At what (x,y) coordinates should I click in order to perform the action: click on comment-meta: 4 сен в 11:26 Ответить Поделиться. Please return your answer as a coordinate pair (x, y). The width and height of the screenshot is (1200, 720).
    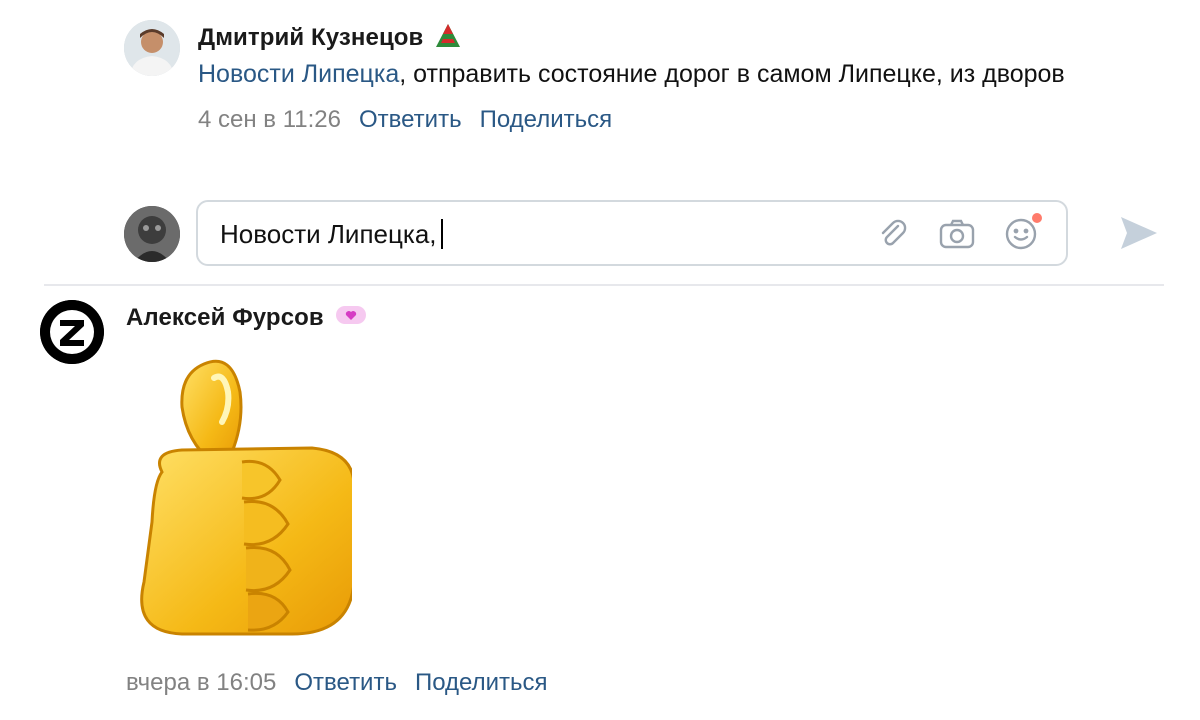
    Looking at the image, I should click on (678, 120).